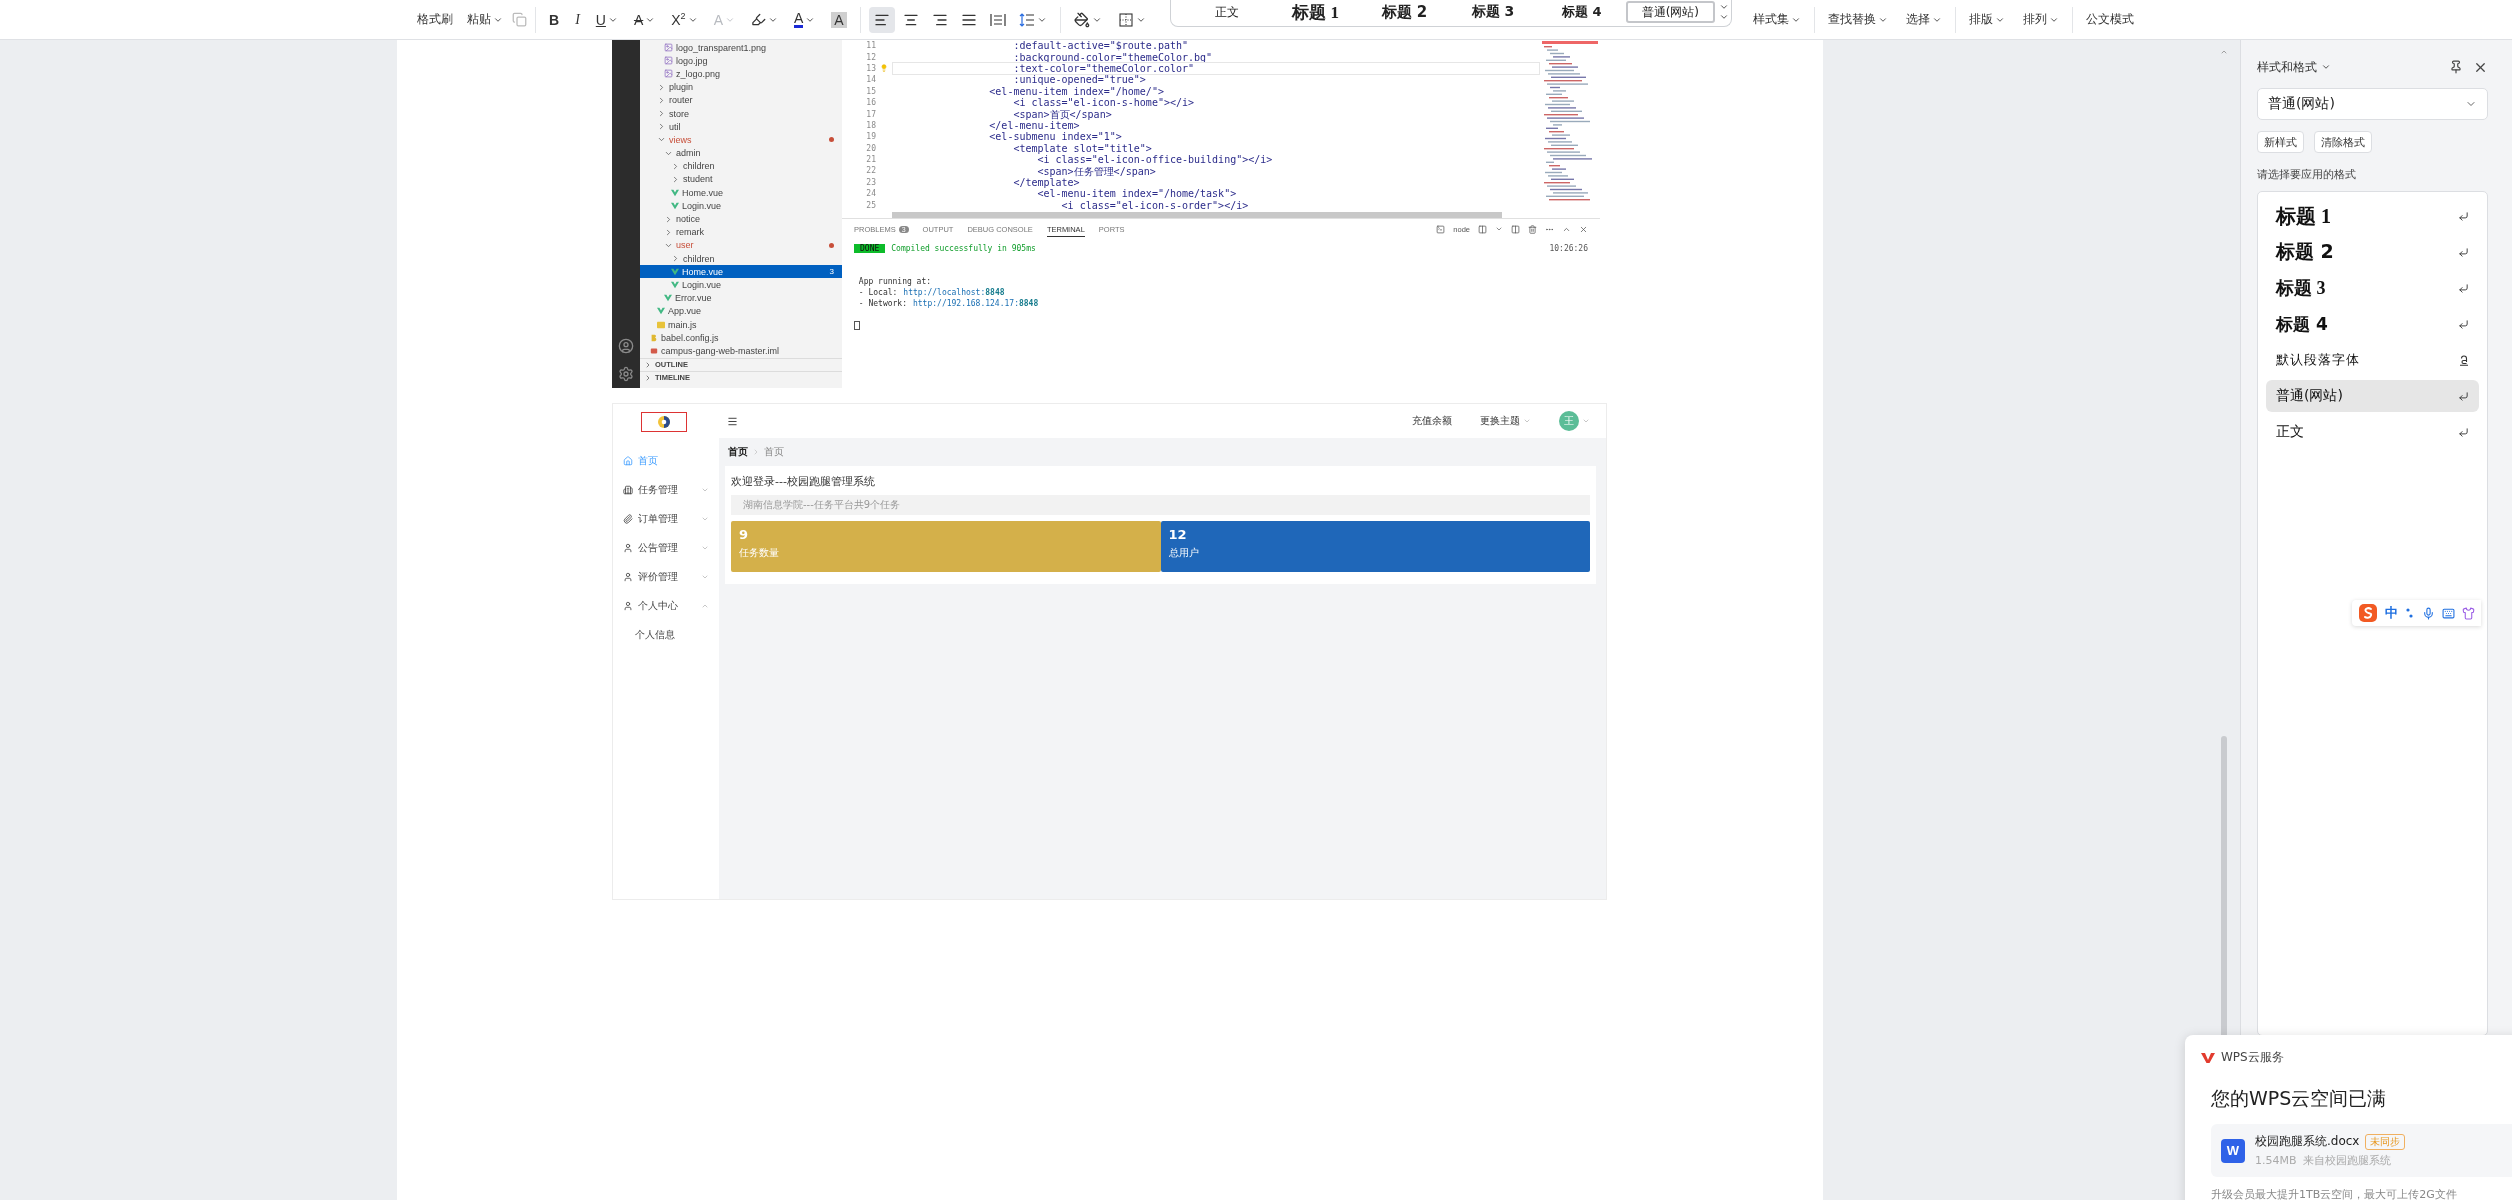 Image resolution: width=2512 pixels, height=1200 pixels. I want to click on panel-button: 新样式, so click(2280, 142).